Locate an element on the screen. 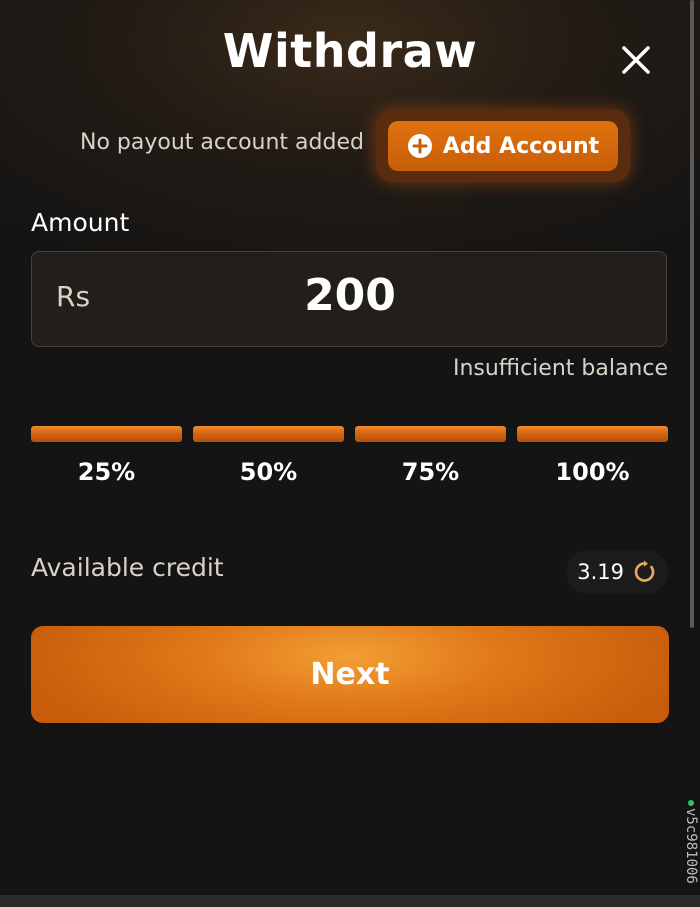 This screenshot has width=700, height=907. version-label: v5c981006 is located at coordinates (691, 846).